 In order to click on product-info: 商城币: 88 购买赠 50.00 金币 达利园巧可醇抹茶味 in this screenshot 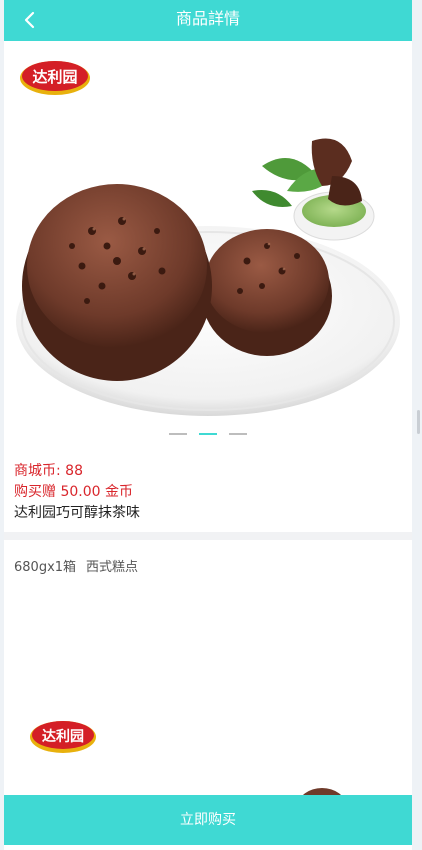, I will do `click(208, 491)`.